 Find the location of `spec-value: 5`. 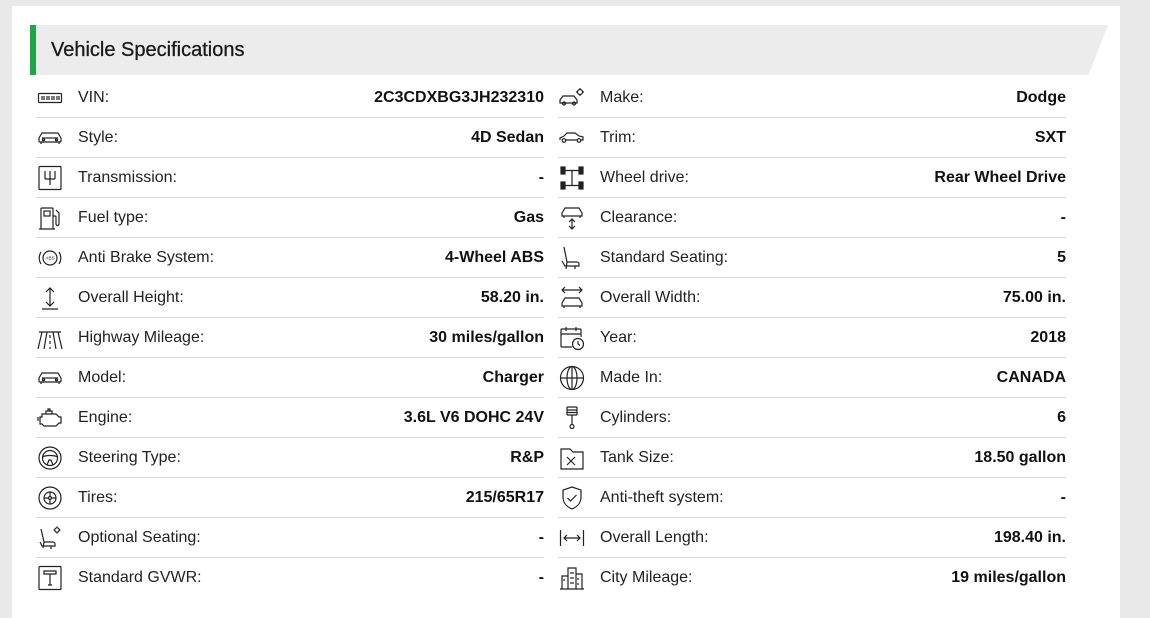

spec-value: 5 is located at coordinates (1061, 257).